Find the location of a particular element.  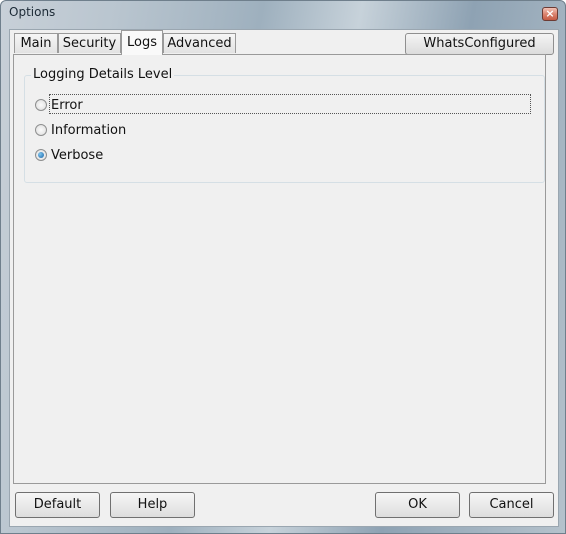

tab-logs: Logs is located at coordinates (142, 42).